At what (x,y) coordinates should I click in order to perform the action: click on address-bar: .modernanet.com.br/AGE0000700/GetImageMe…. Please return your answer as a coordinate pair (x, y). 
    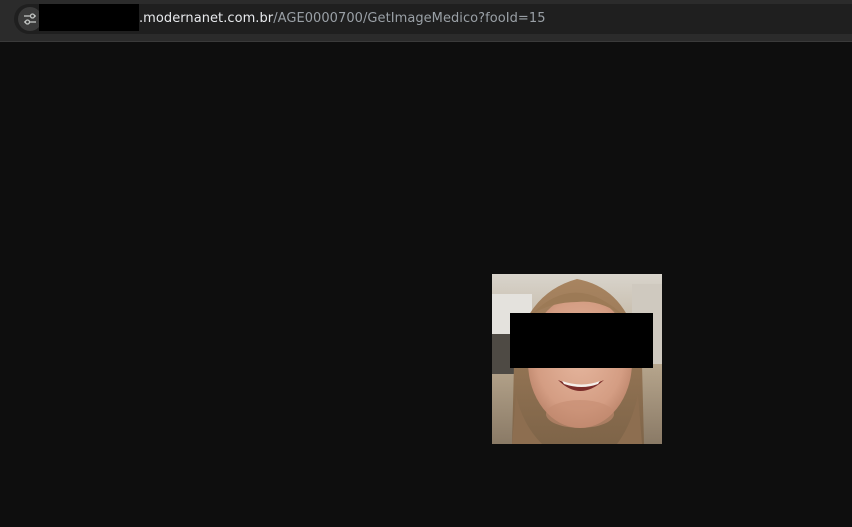
    Looking at the image, I should click on (433, 19).